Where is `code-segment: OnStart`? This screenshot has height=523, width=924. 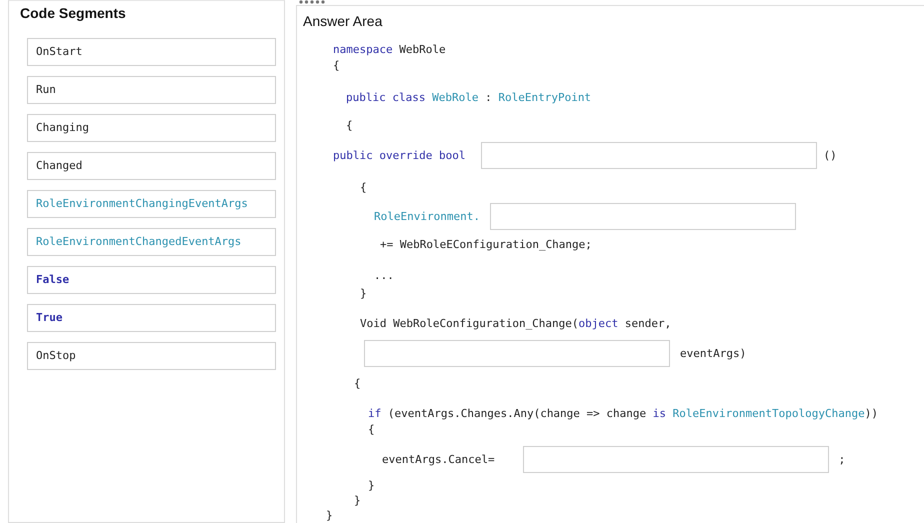
code-segment: OnStart is located at coordinates (151, 52).